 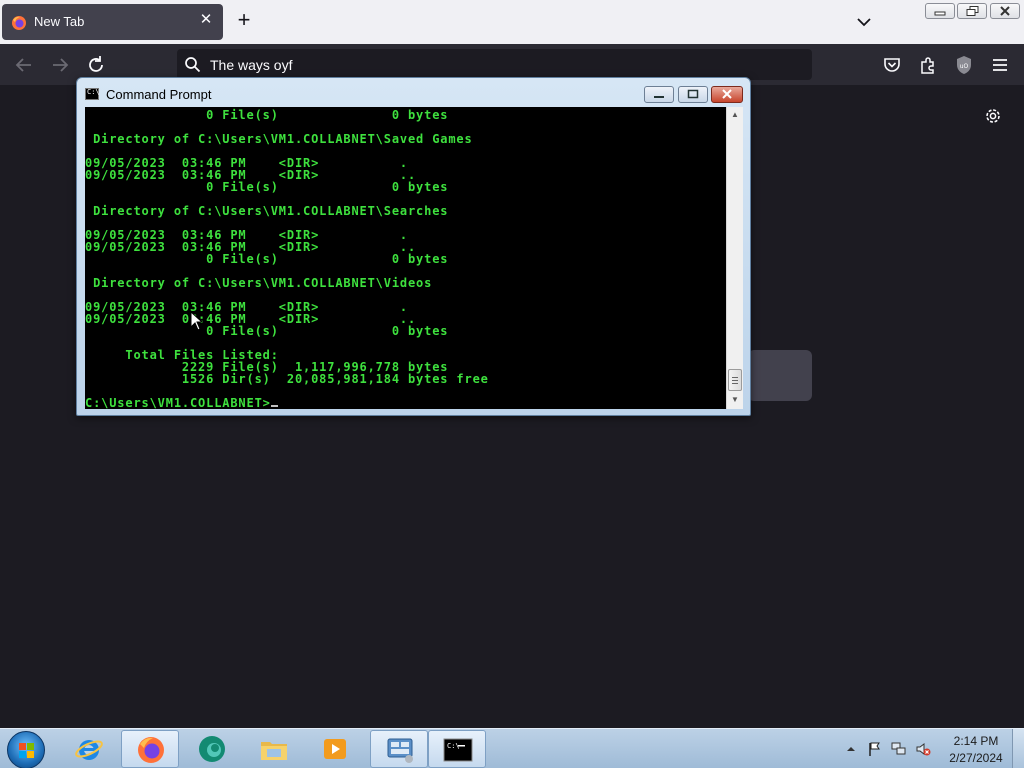 I want to click on control-panel-icon, so click(x=400, y=750).